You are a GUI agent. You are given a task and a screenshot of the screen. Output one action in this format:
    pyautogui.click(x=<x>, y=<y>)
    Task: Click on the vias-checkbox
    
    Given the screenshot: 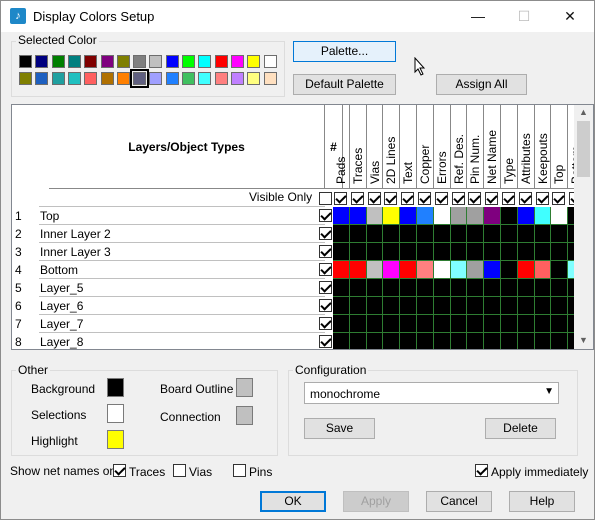 What is the action you would take?
    pyautogui.click(x=179, y=470)
    